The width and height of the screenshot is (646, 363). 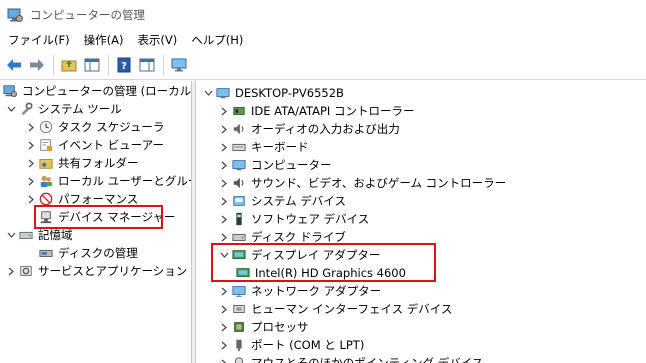 I want to click on device-category: コンピューター, so click(x=274, y=165).